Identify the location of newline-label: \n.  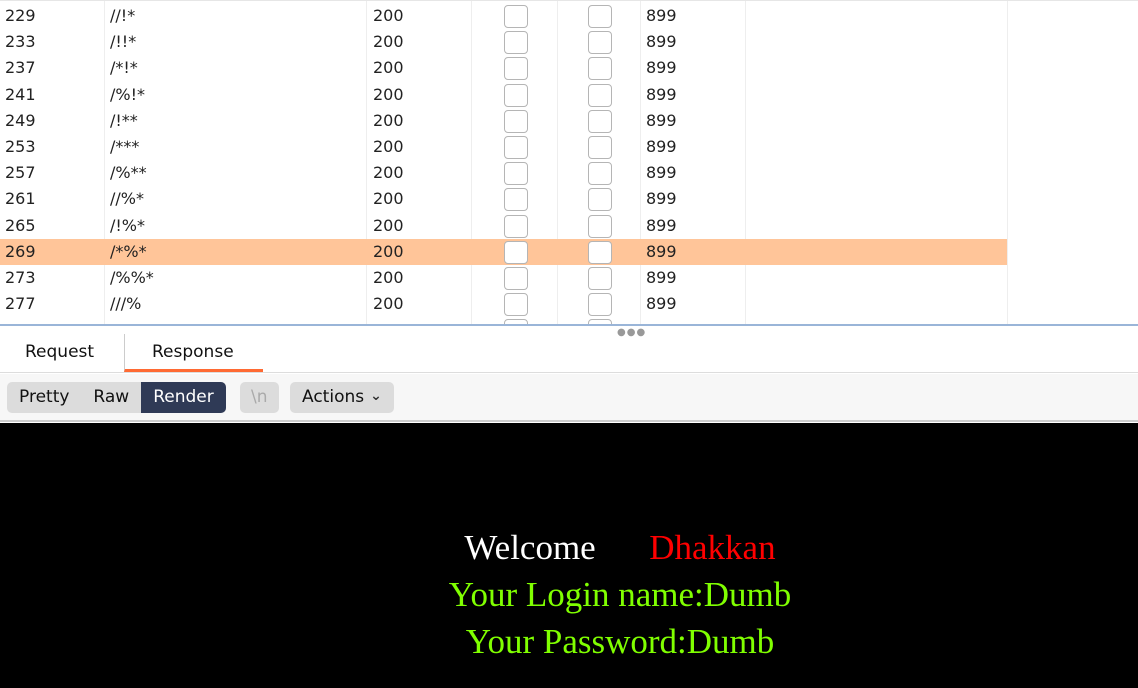
(259, 397).